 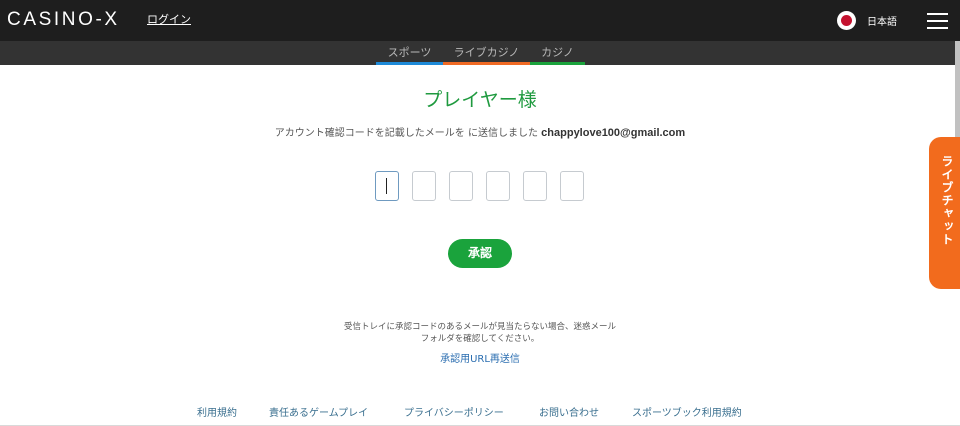 What do you see at coordinates (569, 414) in the screenshot?
I see `footer-link-contact: お問い合わせ` at bounding box center [569, 414].